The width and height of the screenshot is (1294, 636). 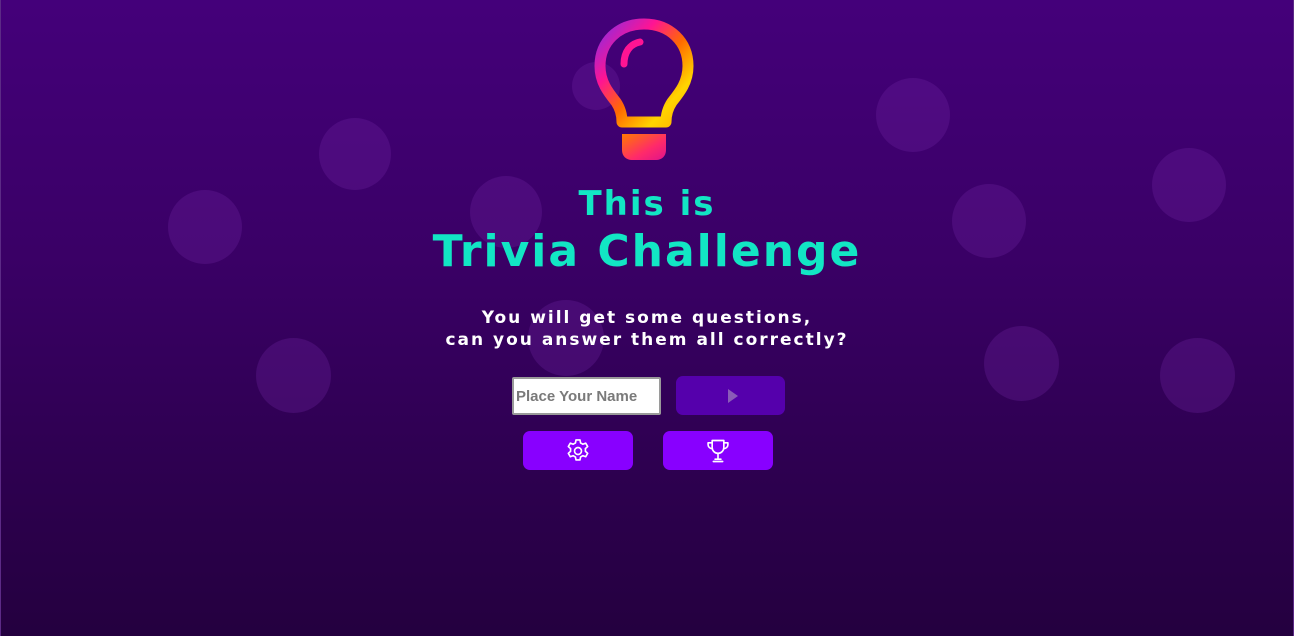 What do you see at coordinates (586, 396) in the screenshot?
I see `name-input` at bounding box center [586, 396].